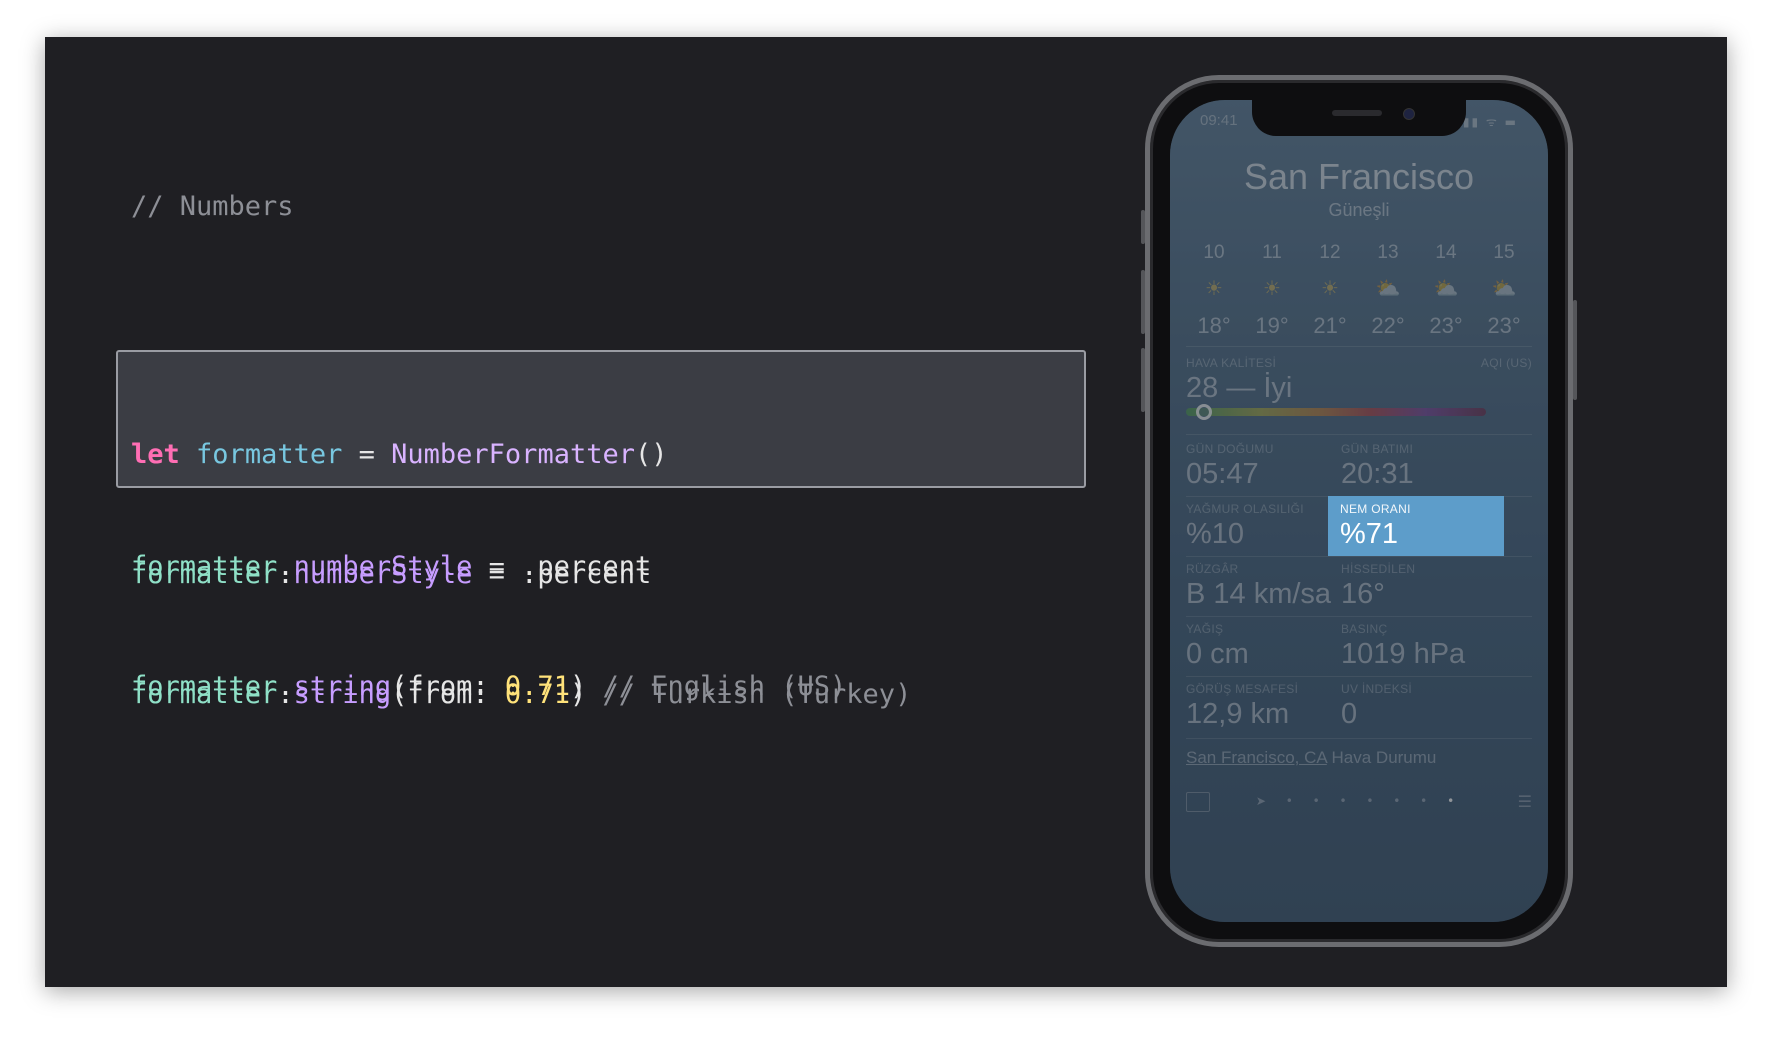  What do you see at coordinates (1143, 302) in the screenshot?
I see `volume-up-button` at bounding box center [1143, 302].